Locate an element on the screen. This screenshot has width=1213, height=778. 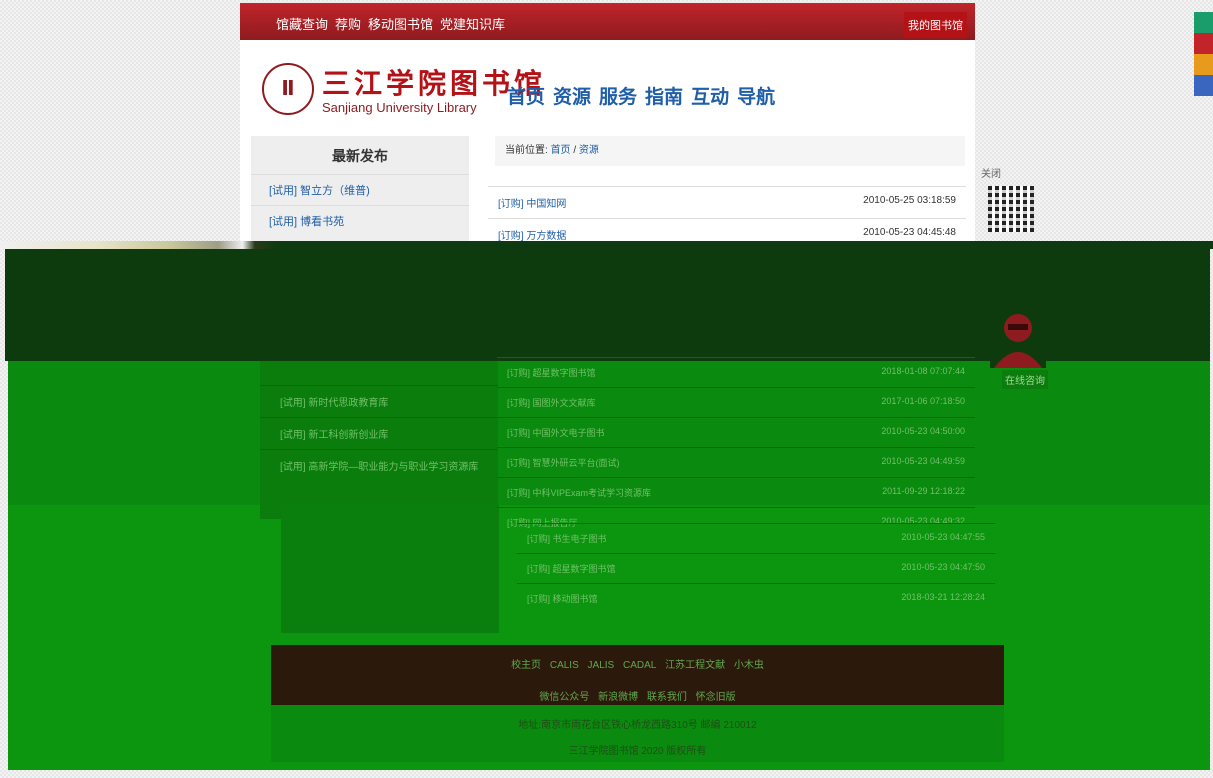
list-item: [订购] 移动图书馆 2018-03-21 12:28:24 is located at coordinates (756, 598).